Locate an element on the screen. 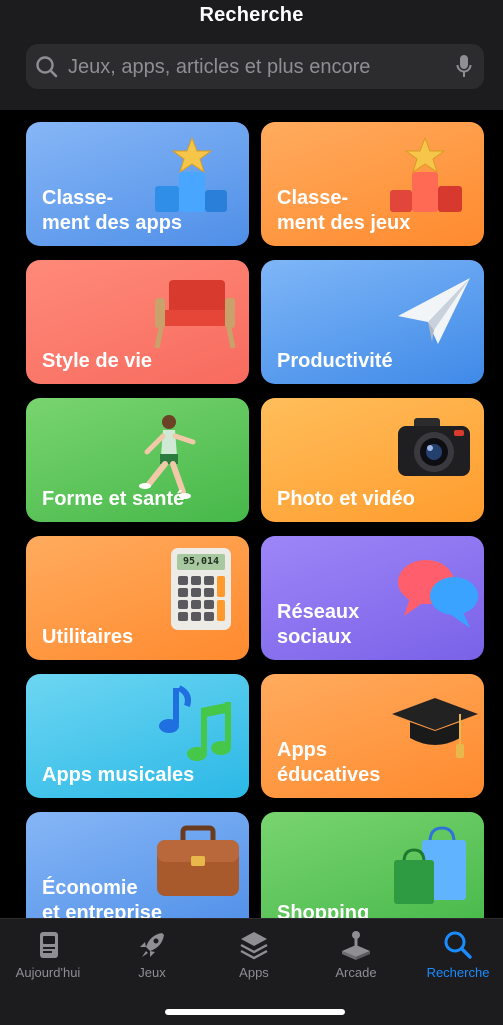  category-label: Photo et vidéo is located at coordinates (346, 499).